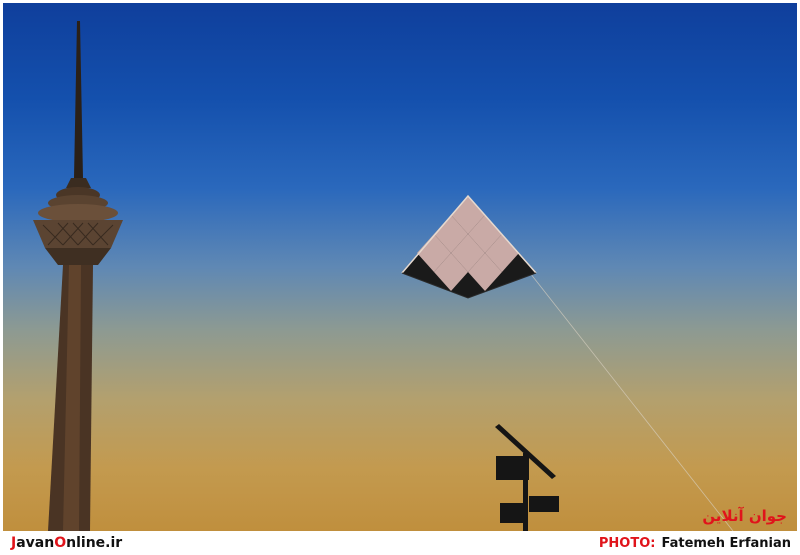 This screenshot has height=555, width=800. I want to click on tower, so click(78, 276).